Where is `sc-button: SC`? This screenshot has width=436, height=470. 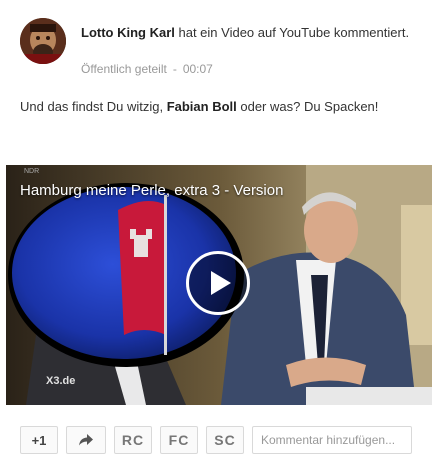 sc-button: SC is located at coordinates (225, 440).